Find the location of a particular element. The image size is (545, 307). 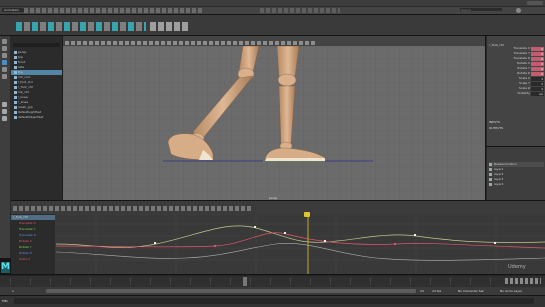

graph-outliner-row: Translate Y is located at coordinates (33, 229).